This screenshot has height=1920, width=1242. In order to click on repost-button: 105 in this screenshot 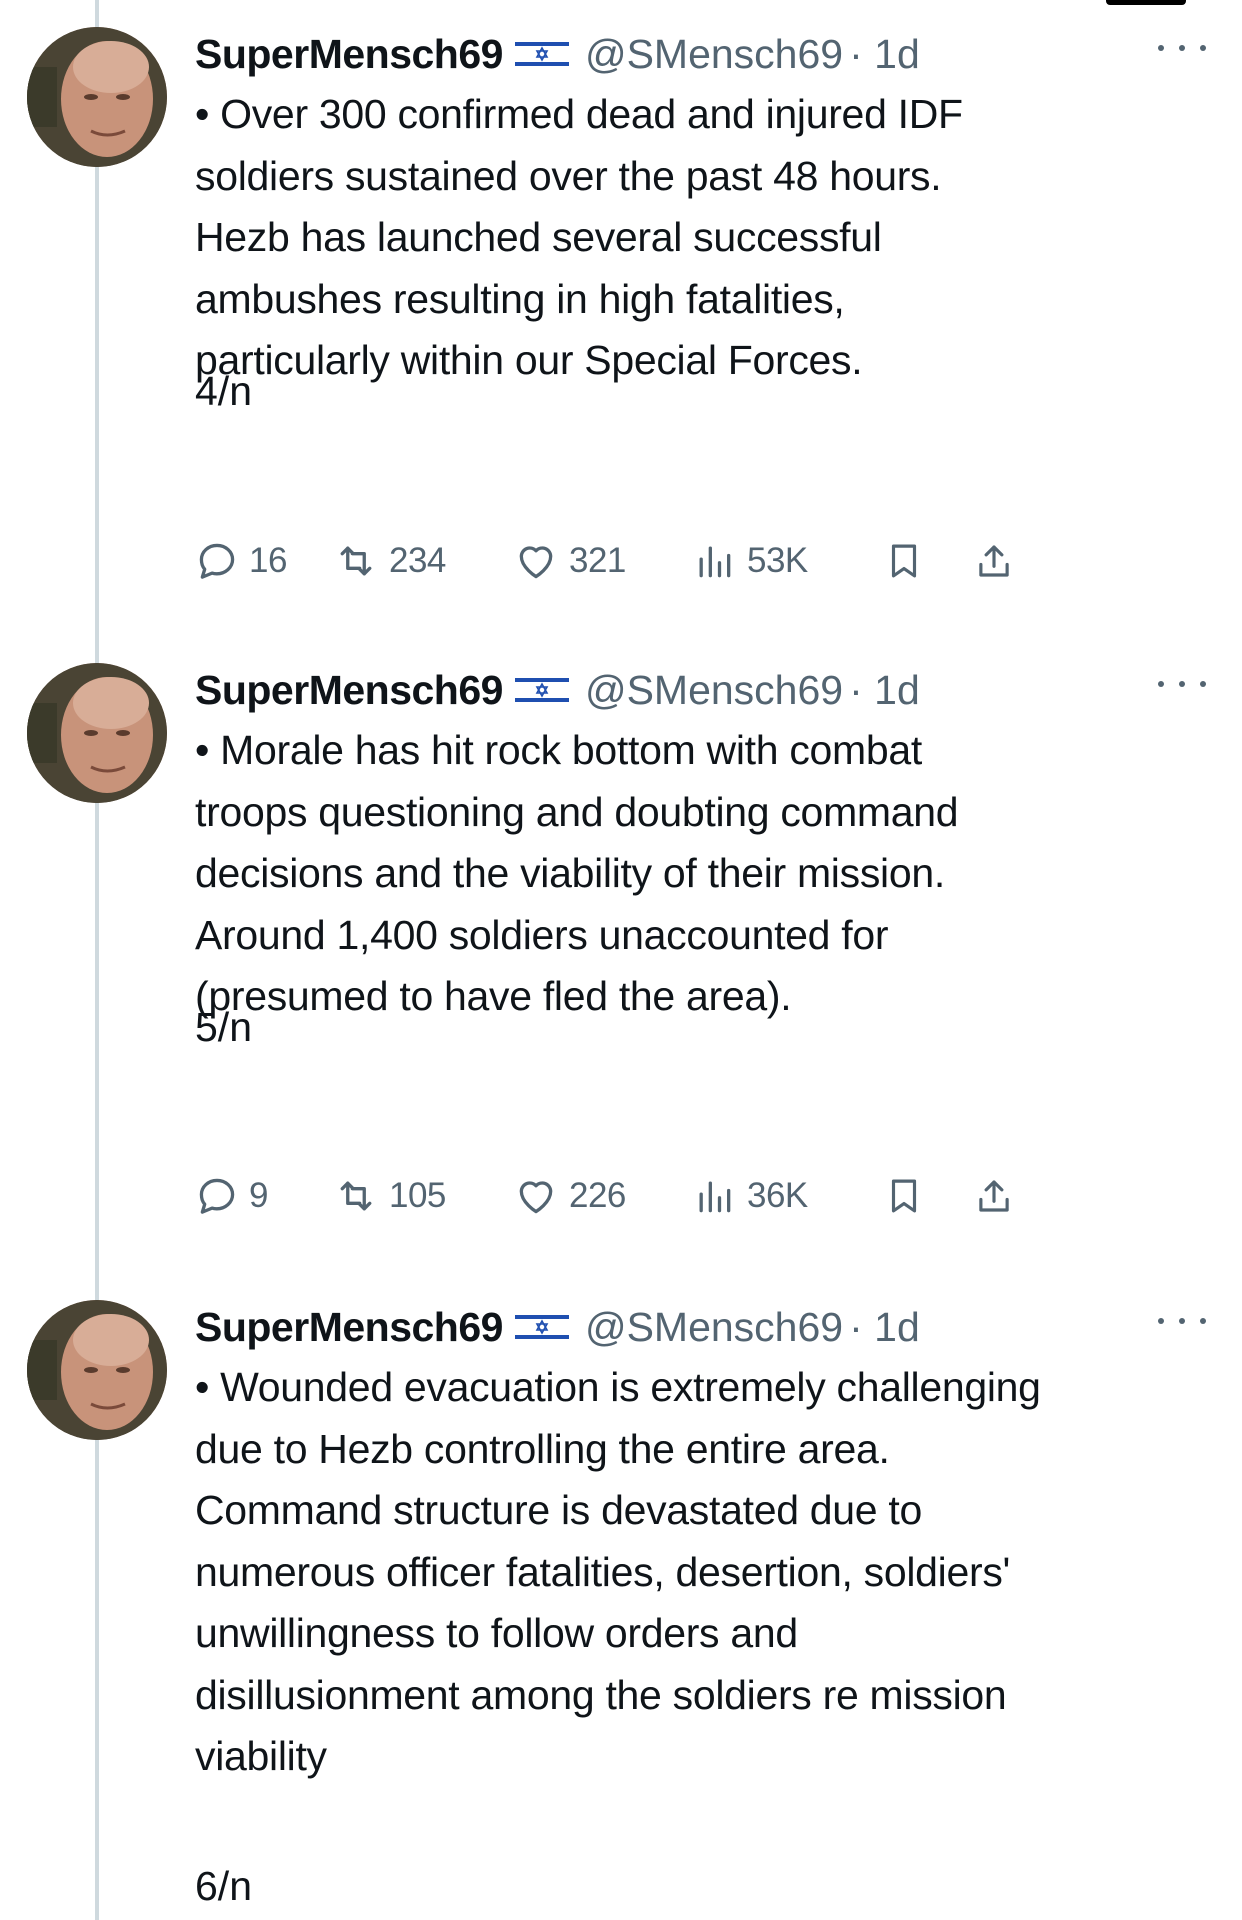, I will do `click(389, 1196)`.